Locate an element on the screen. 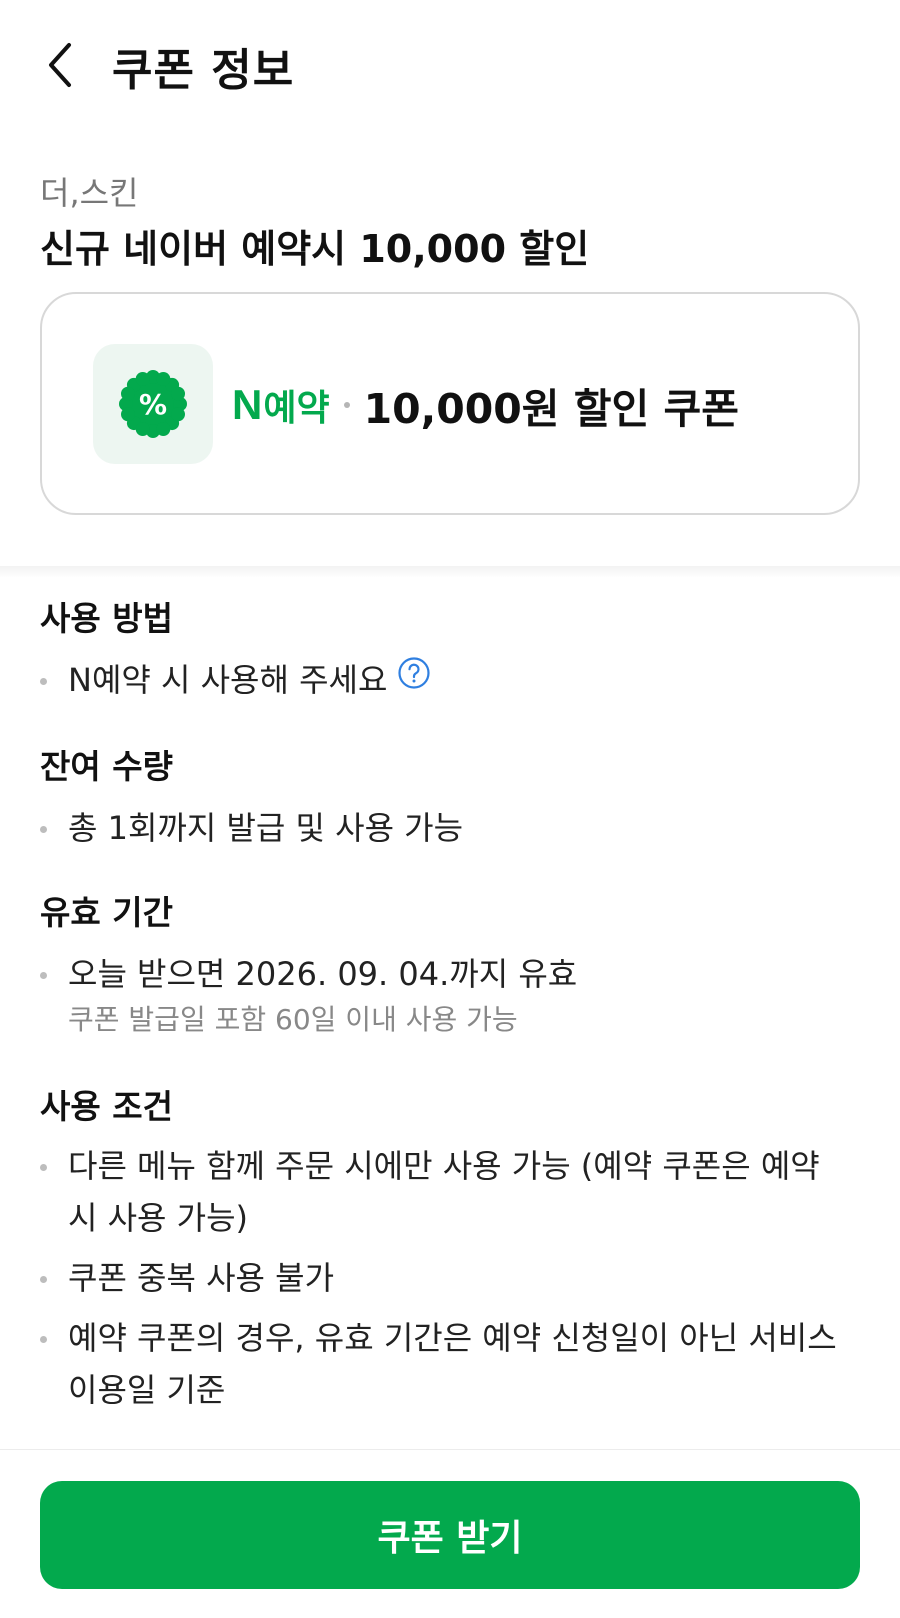  validity-title: 유효 기간 is located at coordinates (106, 912).